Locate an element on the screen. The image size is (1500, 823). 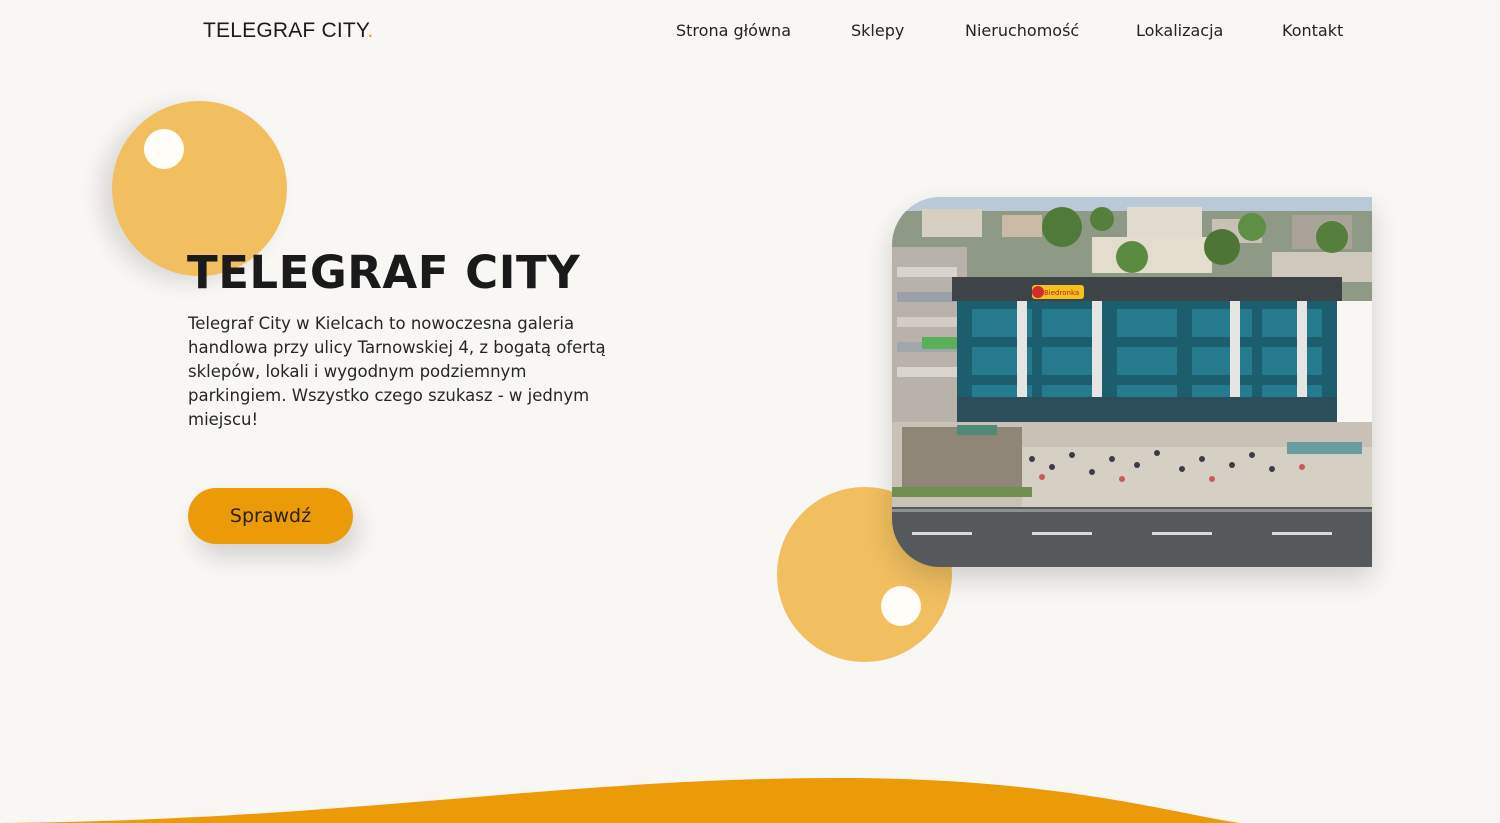
hero-title: TELEGRAF CITY is located at coordinates (384, 272).